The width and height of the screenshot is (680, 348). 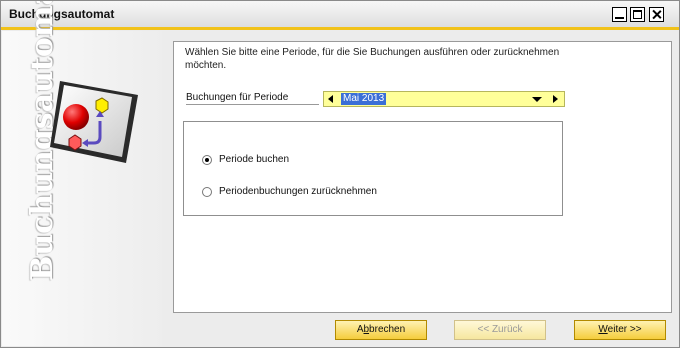 What do you see at coordinates (637, 14) in the screenshot?
I see `maximize-button` at bounding box center [637, 14].